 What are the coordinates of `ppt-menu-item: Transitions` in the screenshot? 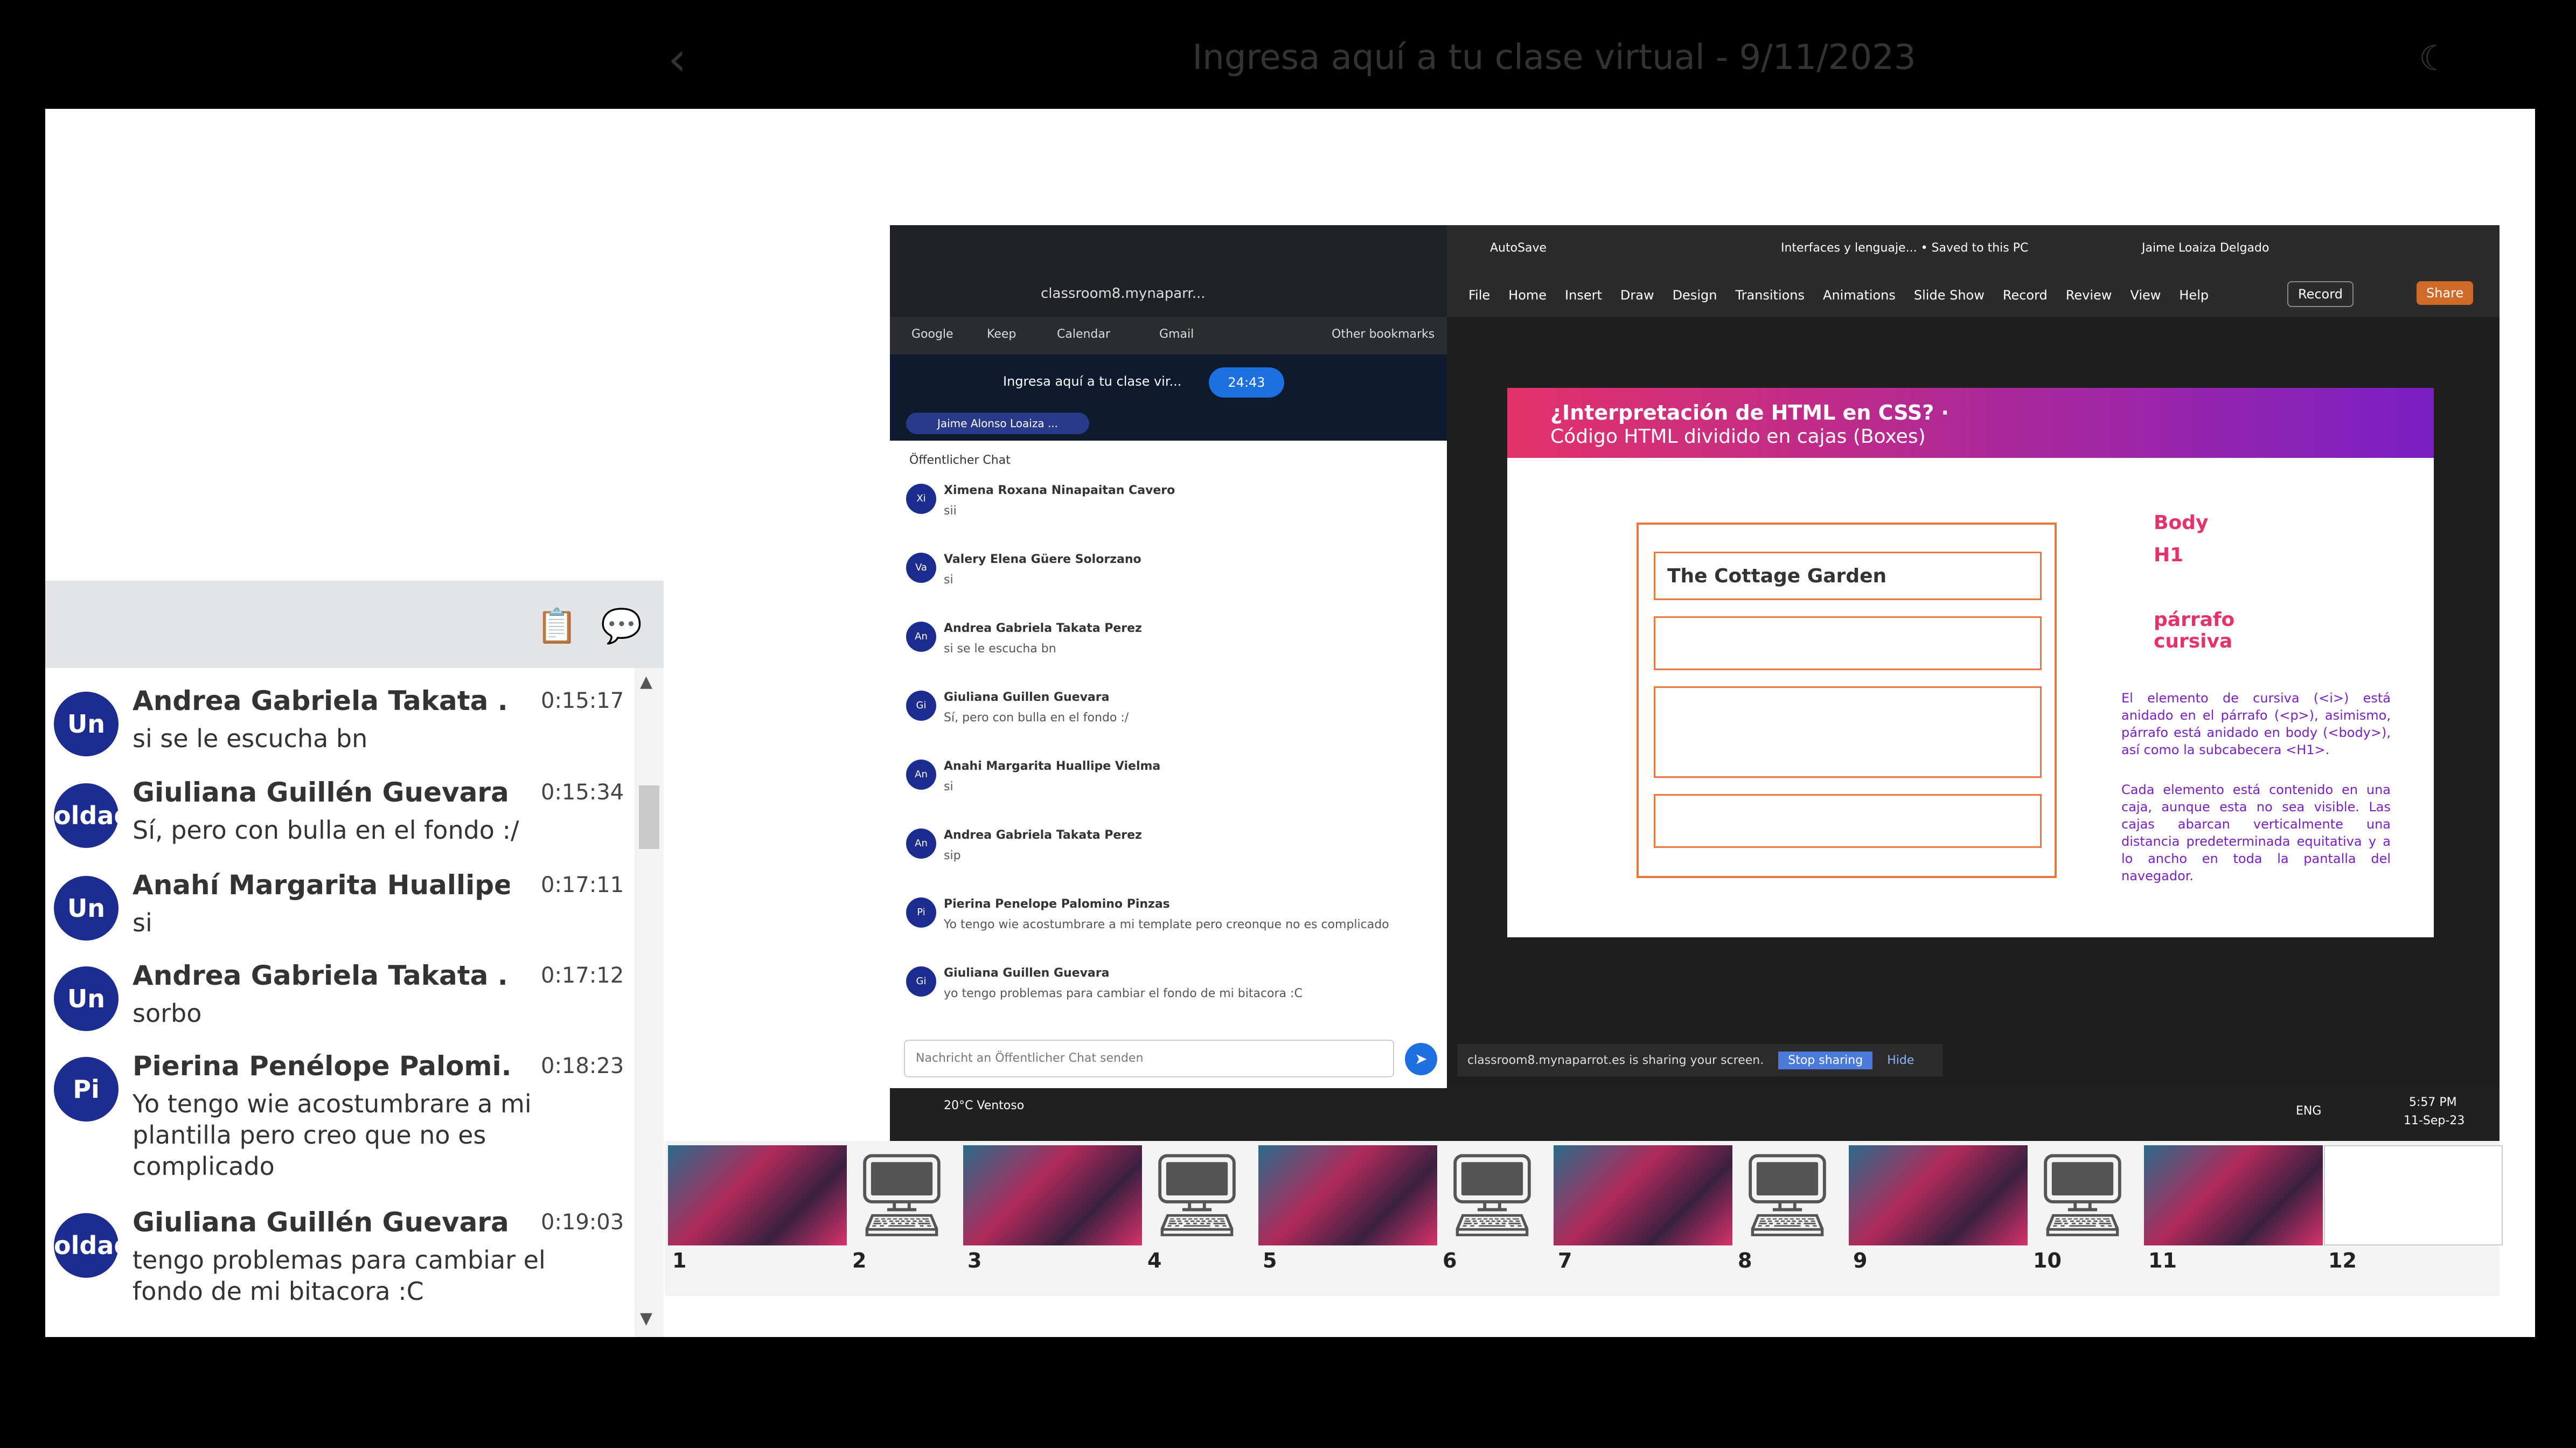 It's located at (1770, 295).